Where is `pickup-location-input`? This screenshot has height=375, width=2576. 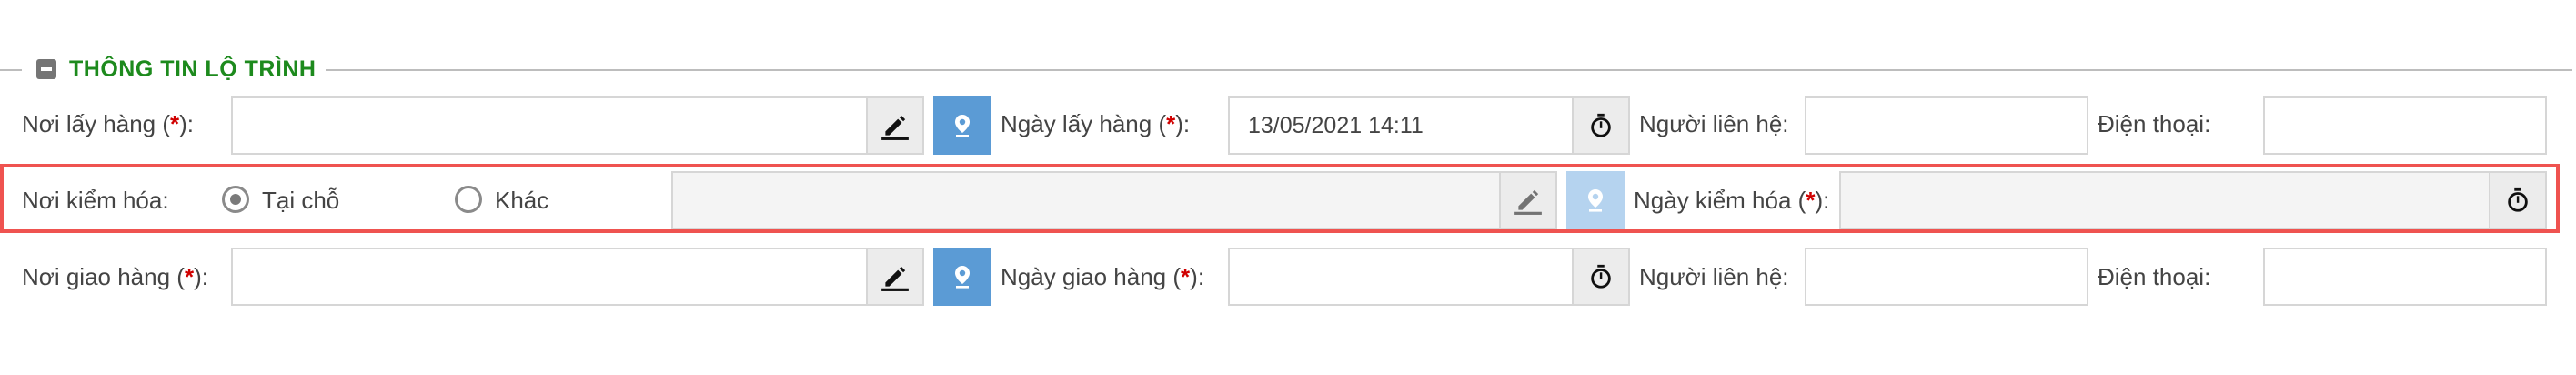
pickup-location-input is located at coordinates (577, 125).